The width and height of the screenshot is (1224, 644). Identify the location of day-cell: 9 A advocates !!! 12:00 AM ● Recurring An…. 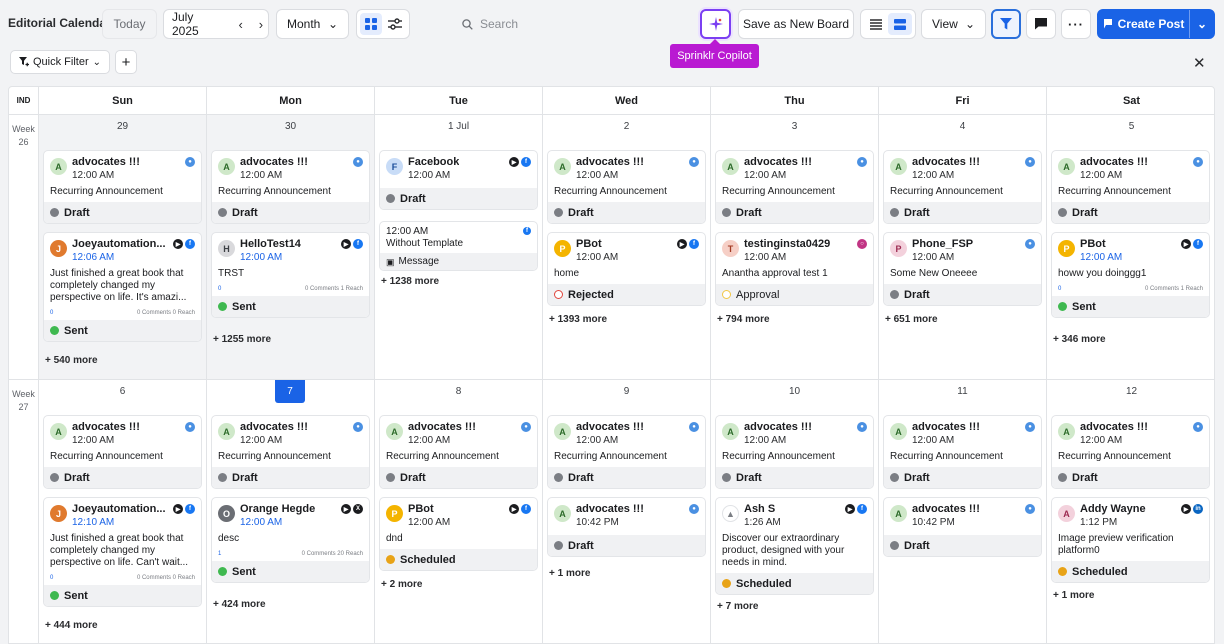
(627, 511).